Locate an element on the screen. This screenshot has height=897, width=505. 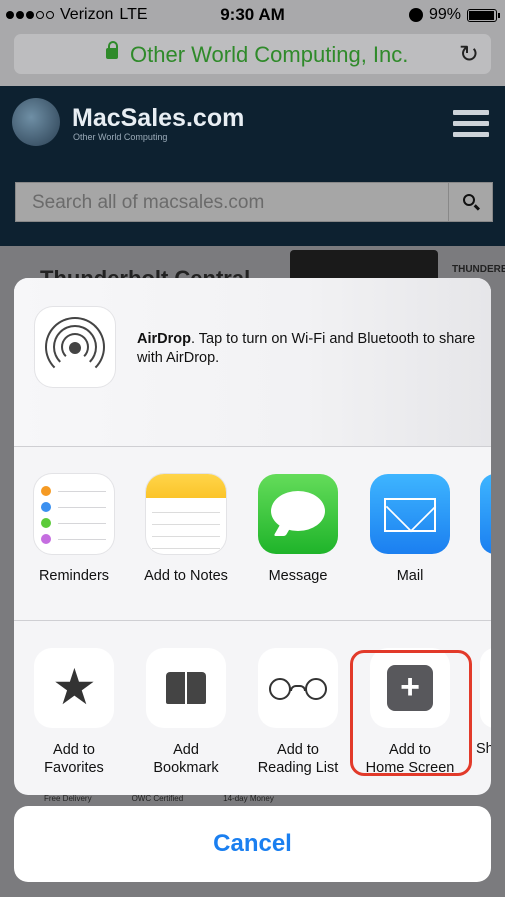
reload-icon: ↻ is located at coordinates (469, 54).